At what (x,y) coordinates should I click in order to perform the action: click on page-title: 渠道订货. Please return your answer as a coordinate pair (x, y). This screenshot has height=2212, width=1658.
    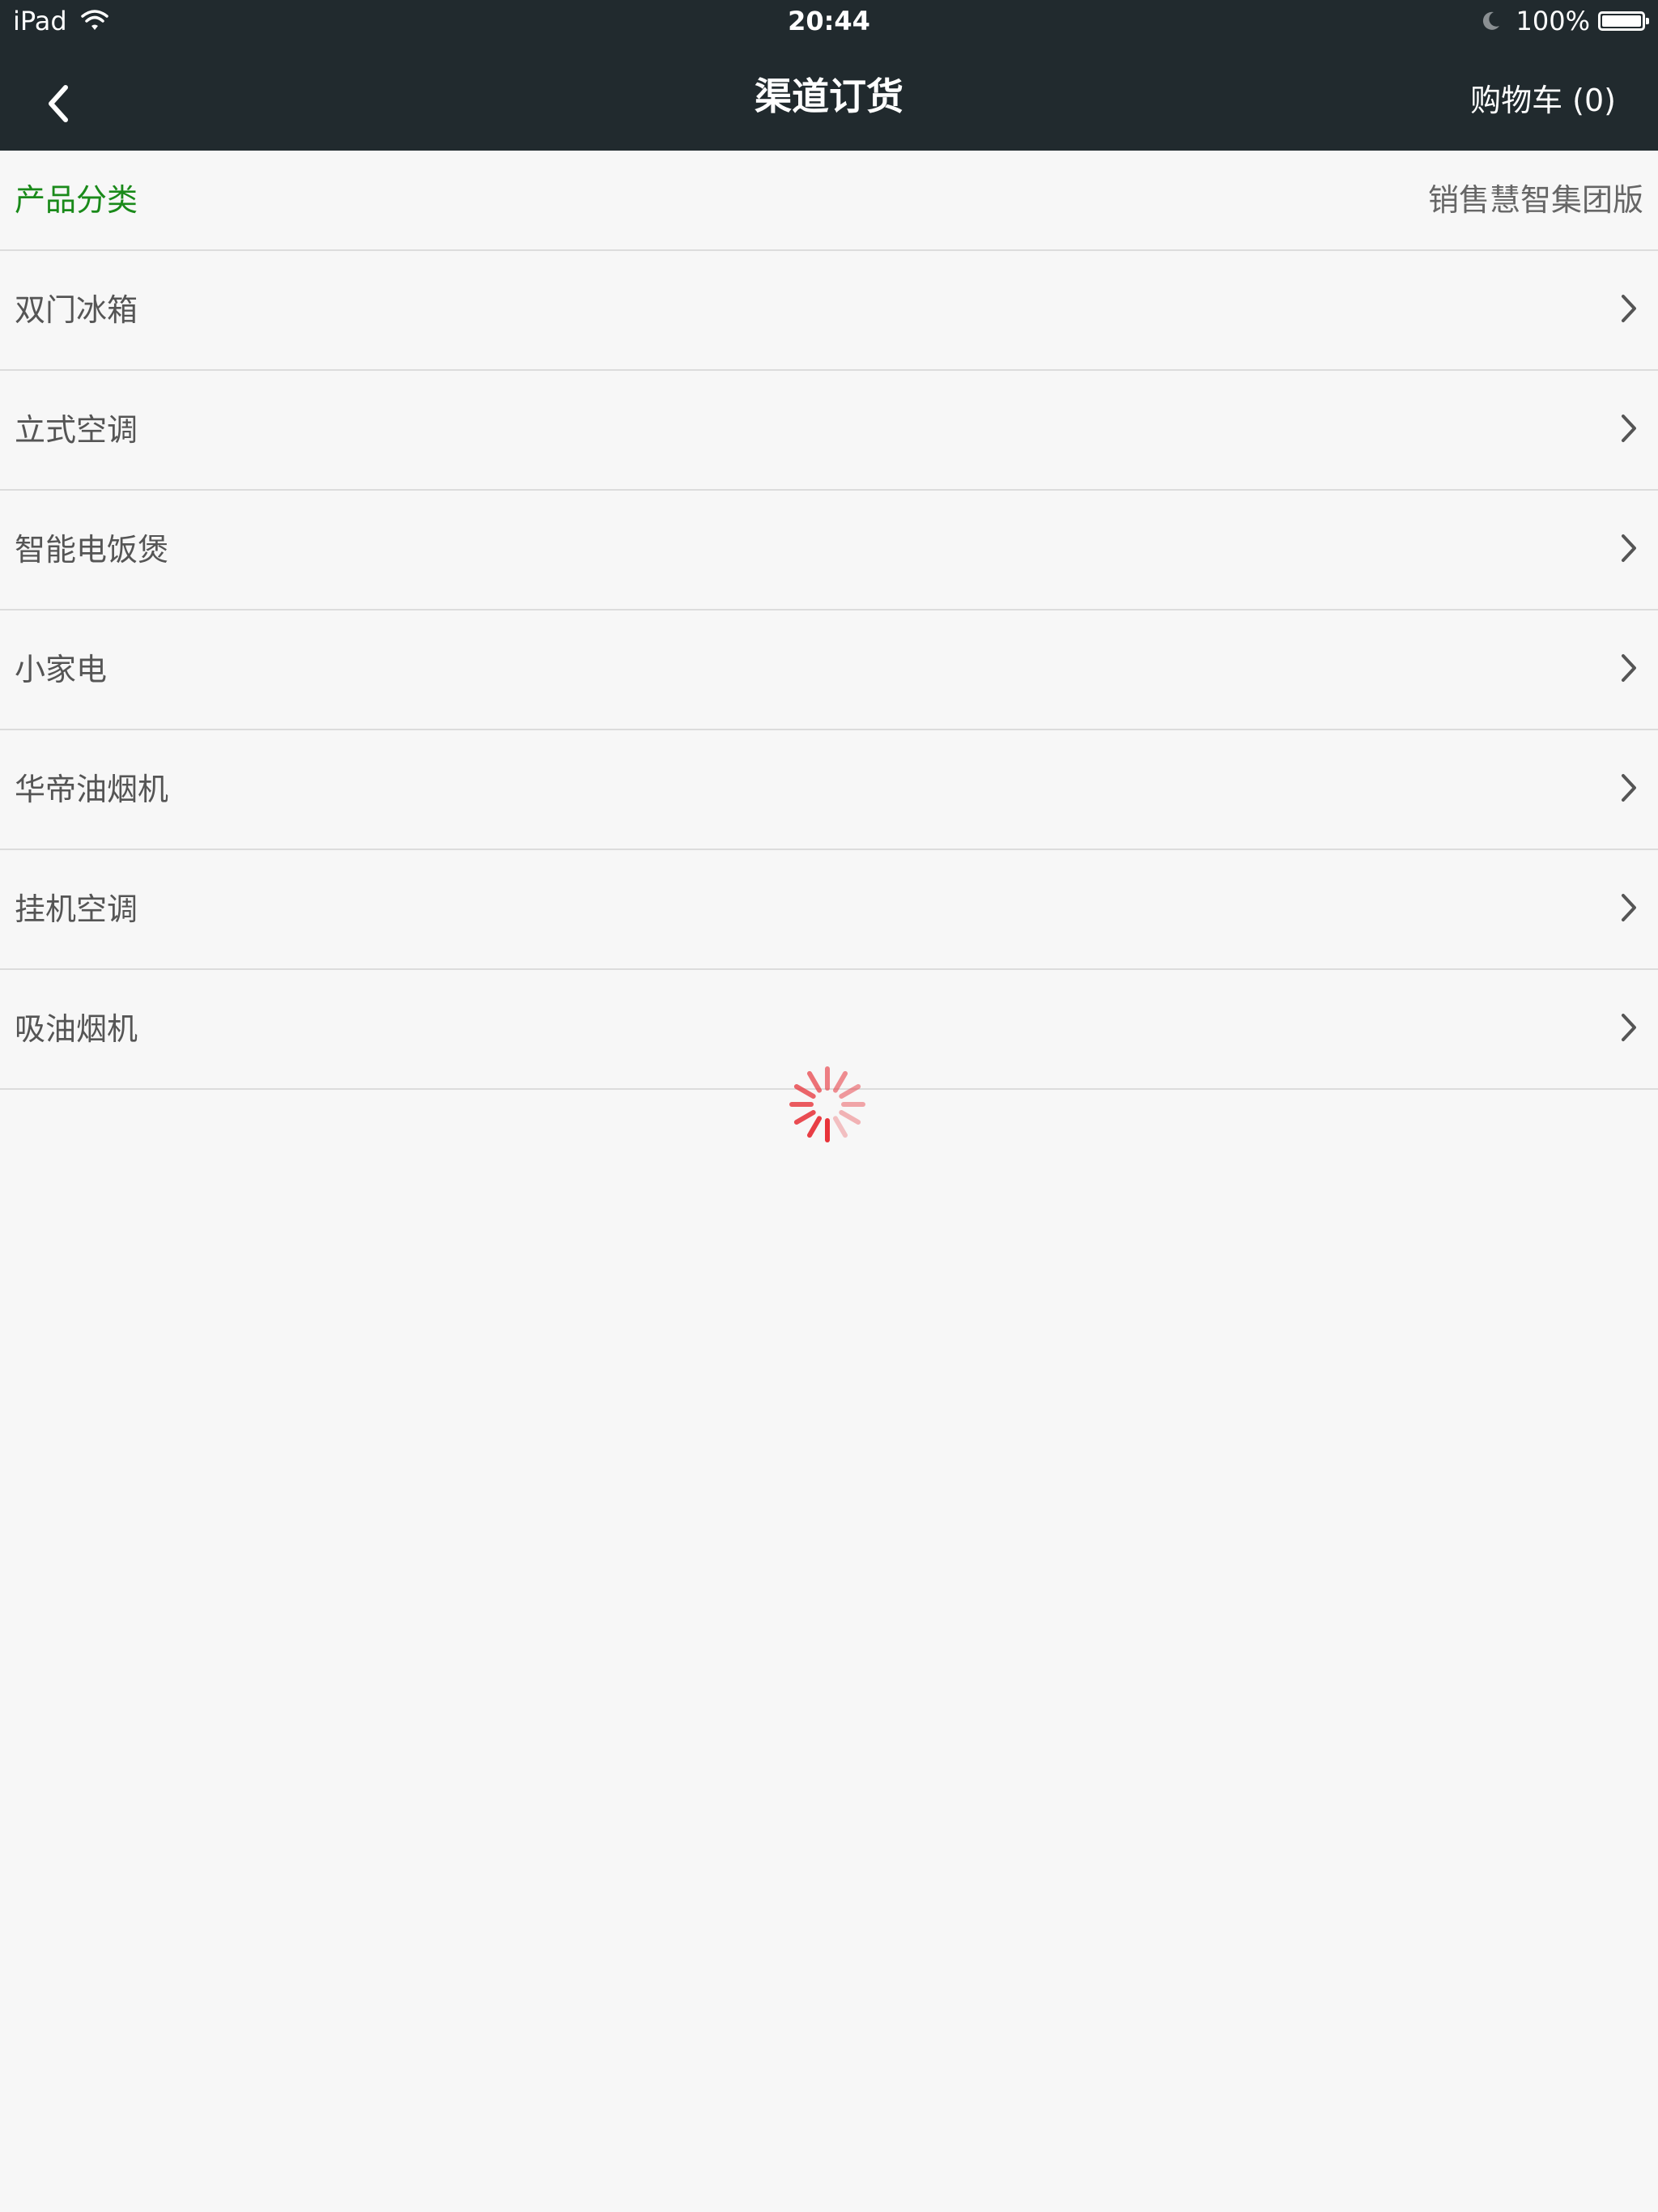
    Looking at the image, I should click on (829, 96).